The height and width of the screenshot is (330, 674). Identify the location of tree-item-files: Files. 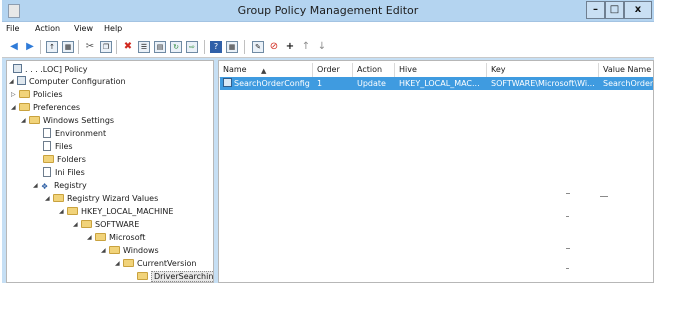
(58, 147).